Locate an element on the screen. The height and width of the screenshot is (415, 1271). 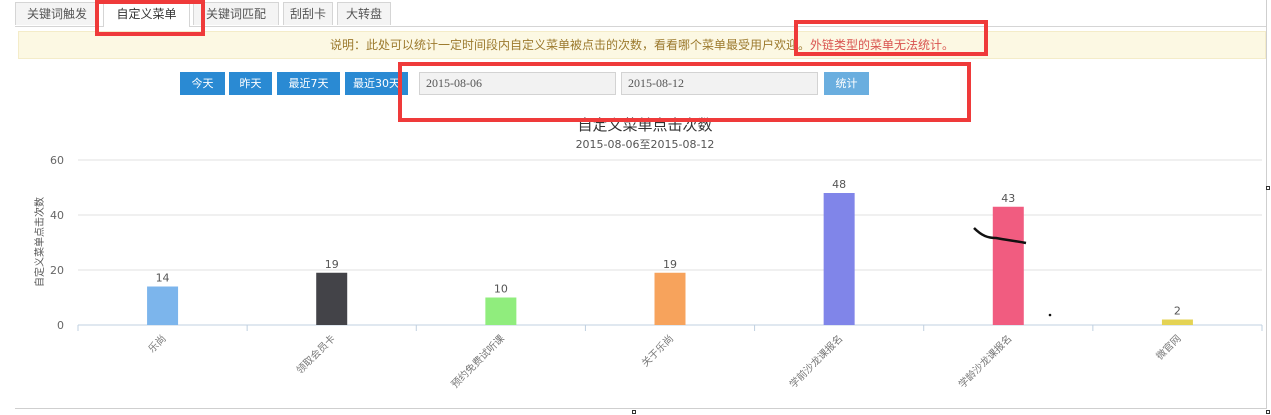
y-tick-label: 40 is located at coordinates (57, 215).